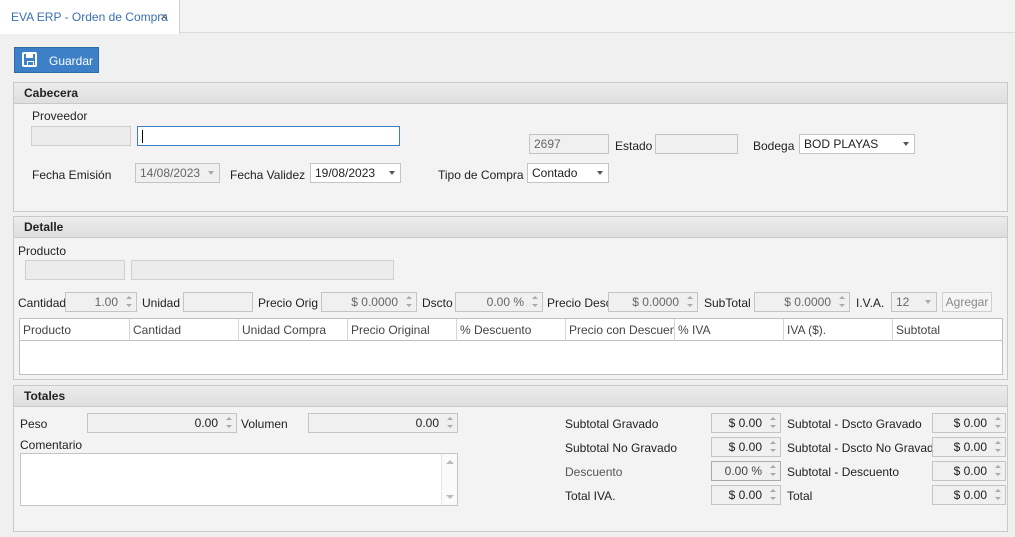 The height and width of the screenshot is (537, 1015). Describe the element at coordinates (292, 330) in the screenshot. I see `grid-col-unidad-compra: Unidad Compra` at that location.